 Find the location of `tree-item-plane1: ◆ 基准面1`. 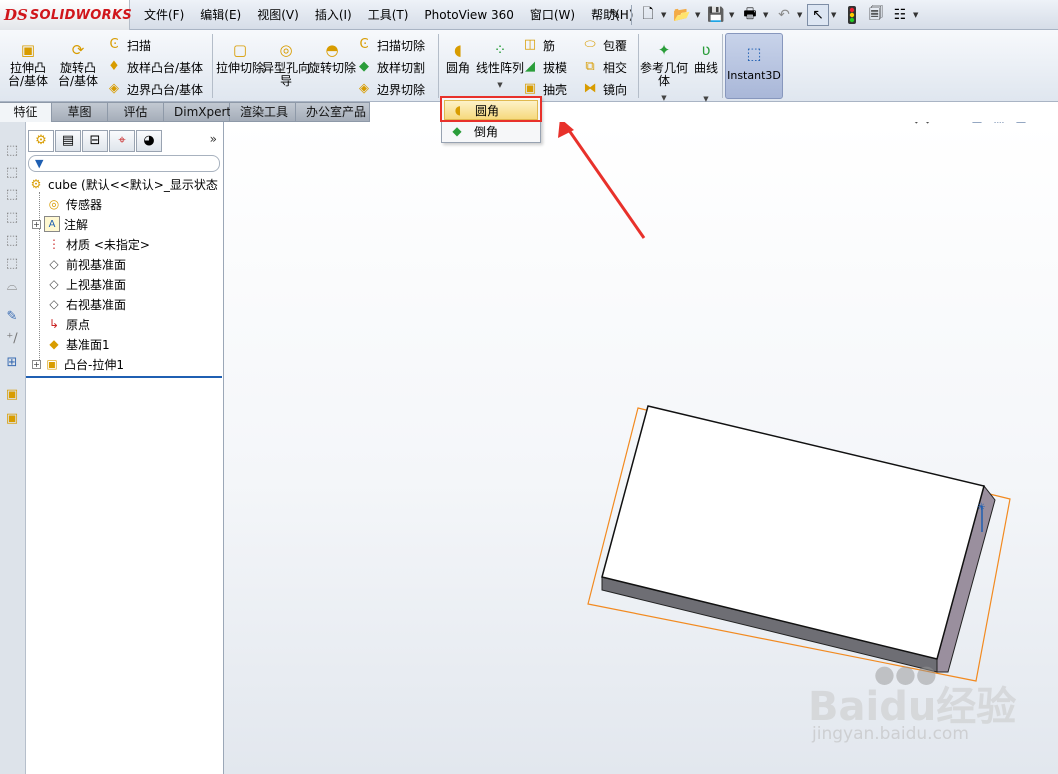

tree-item-plane1: ◆ 基准面1 is located at coordinates (77, 344).